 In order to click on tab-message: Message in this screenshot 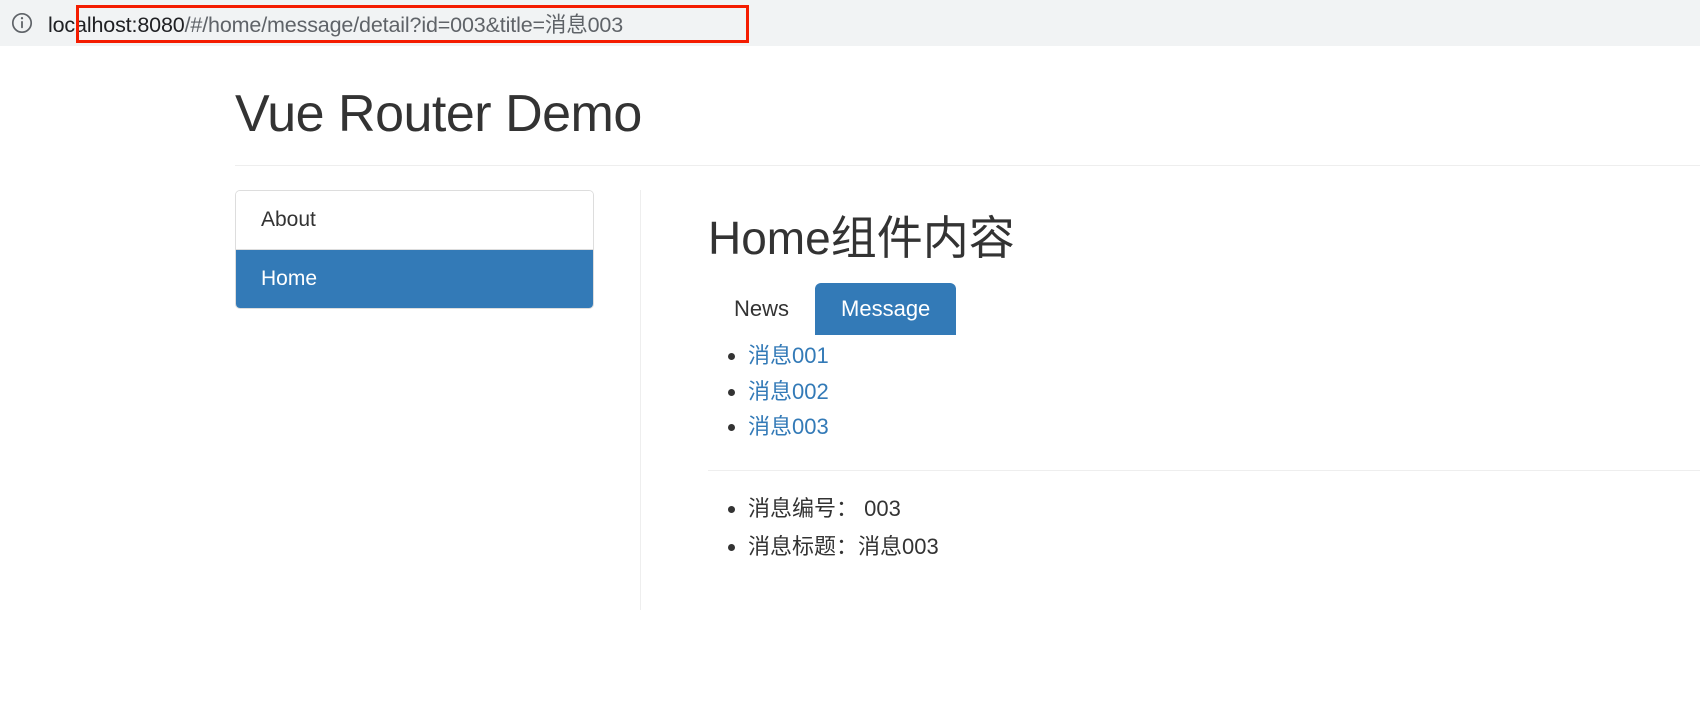, I will do `click(886, 309)`.